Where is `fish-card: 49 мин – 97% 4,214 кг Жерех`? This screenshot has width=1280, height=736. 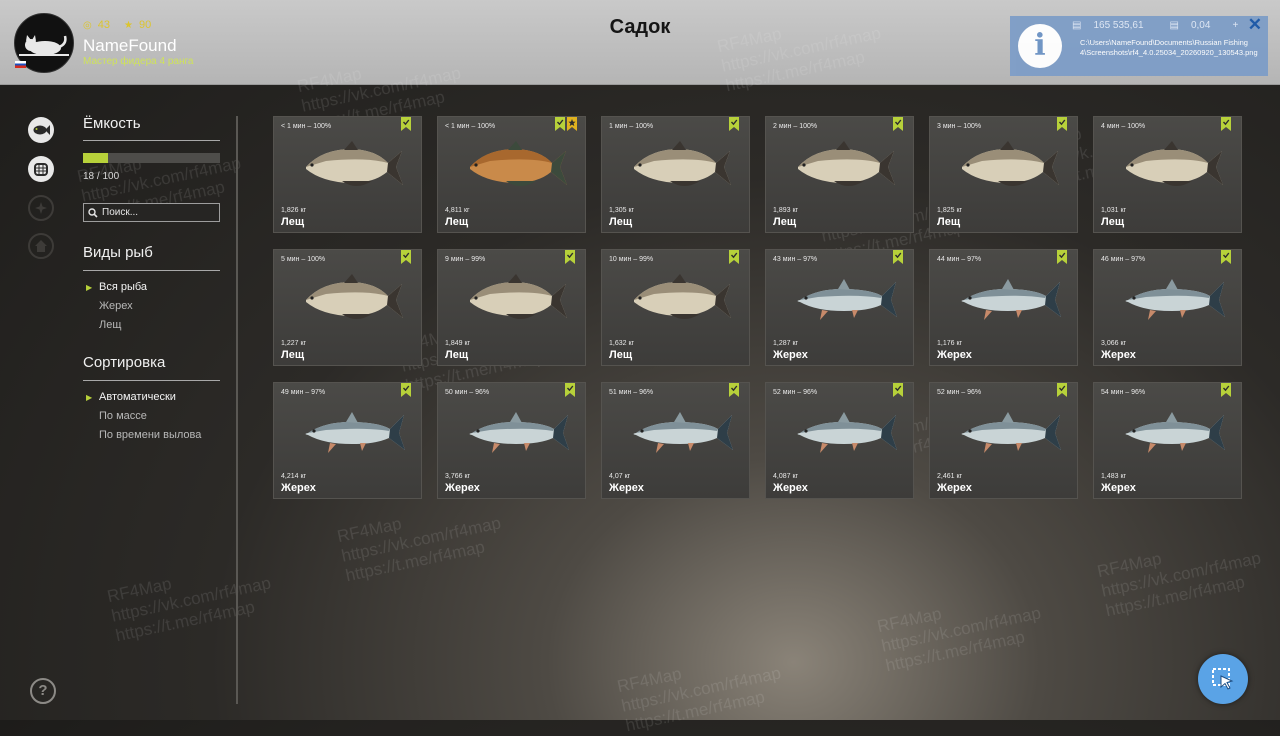
fish-card: 49 мин – 97% 4,214 кг Жерех is located at coordinates (347, 440).